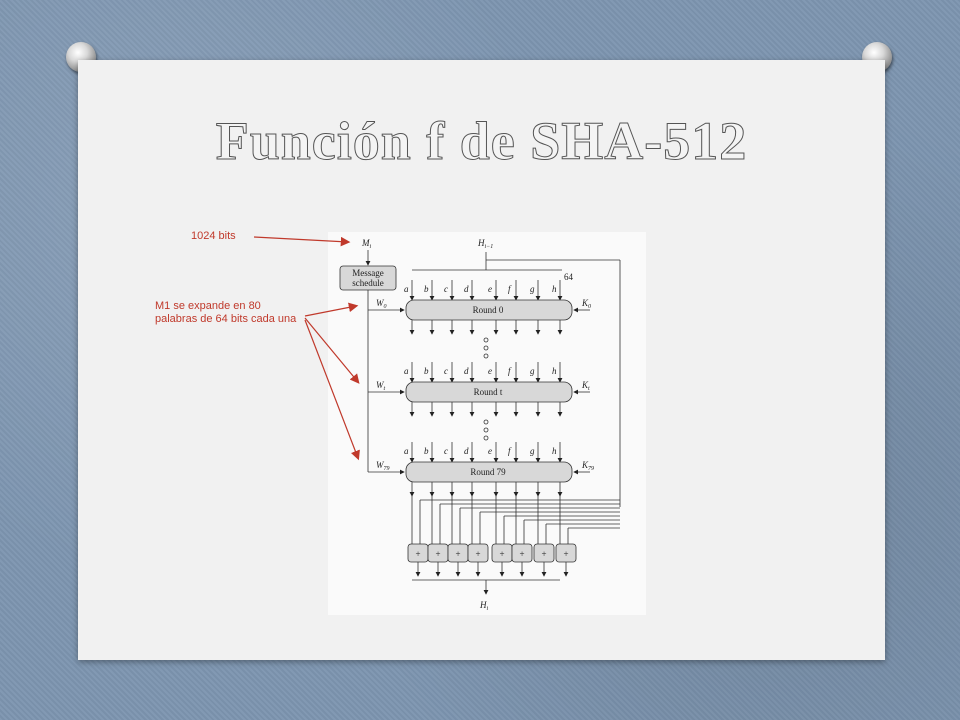  What do you see at coordinates (213, 236) in the screenshot?
I see `annotation-bits: 1024 bits` at bounding box center [213, 236].